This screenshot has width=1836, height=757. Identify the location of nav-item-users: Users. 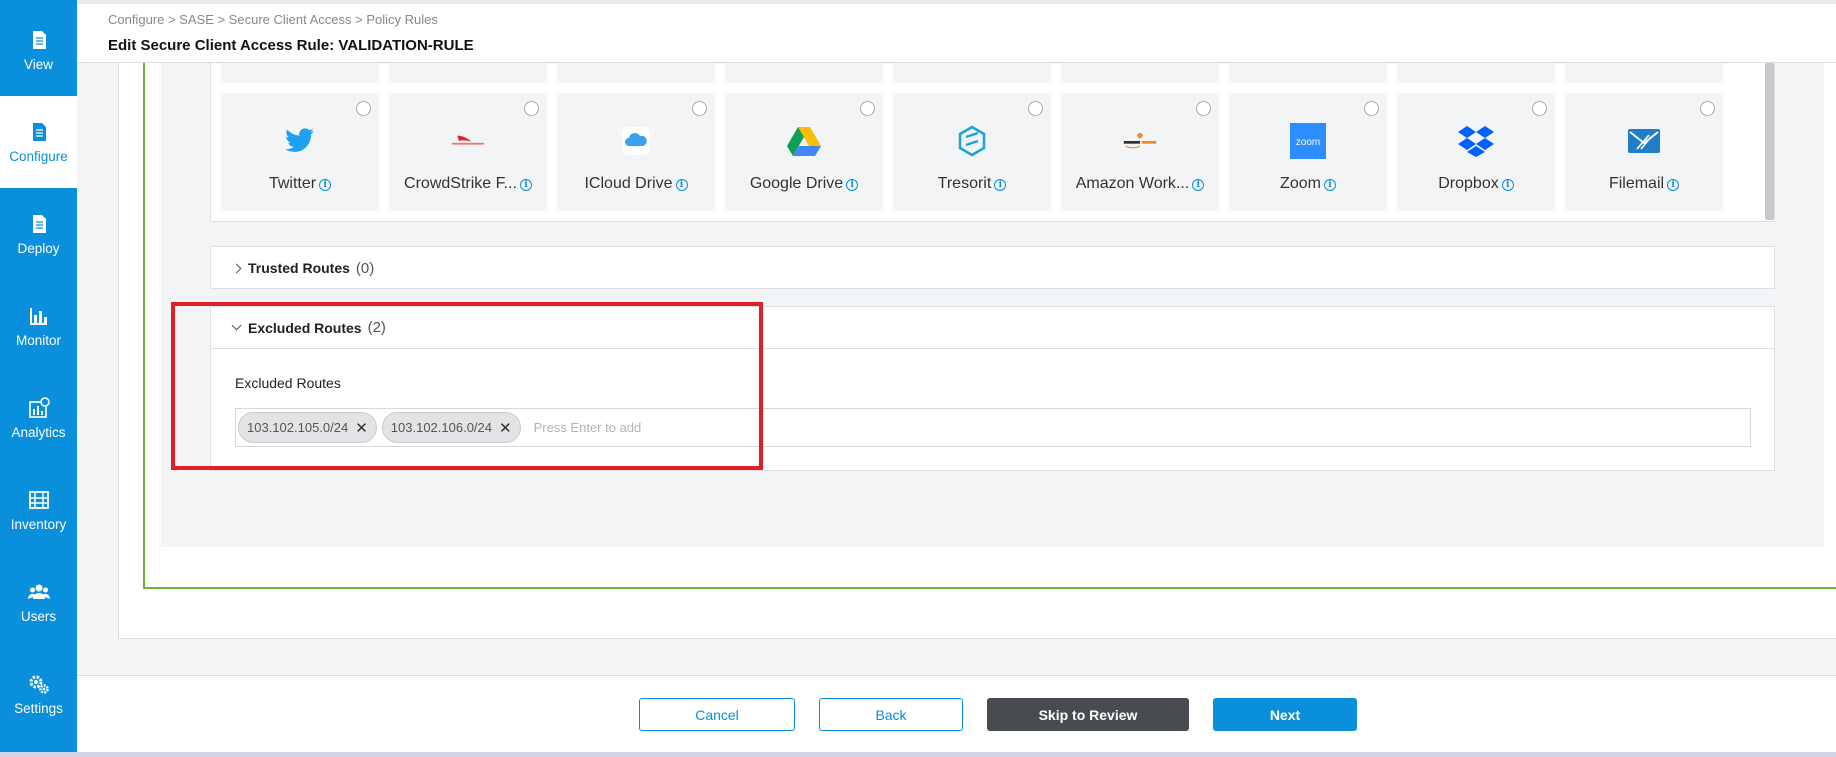
(38, 602).